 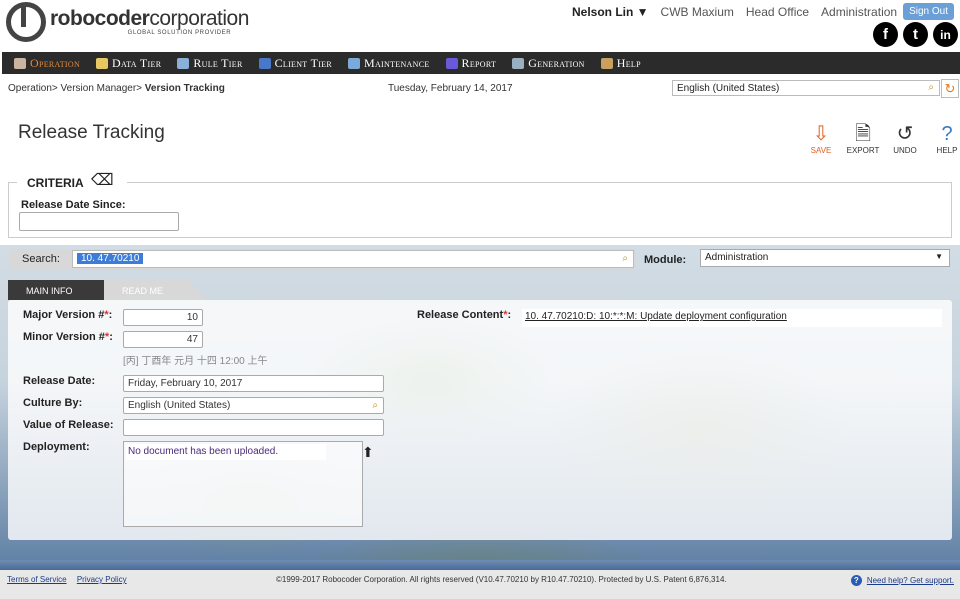 I want to click on operation-icon, so click(x=20, y=63).